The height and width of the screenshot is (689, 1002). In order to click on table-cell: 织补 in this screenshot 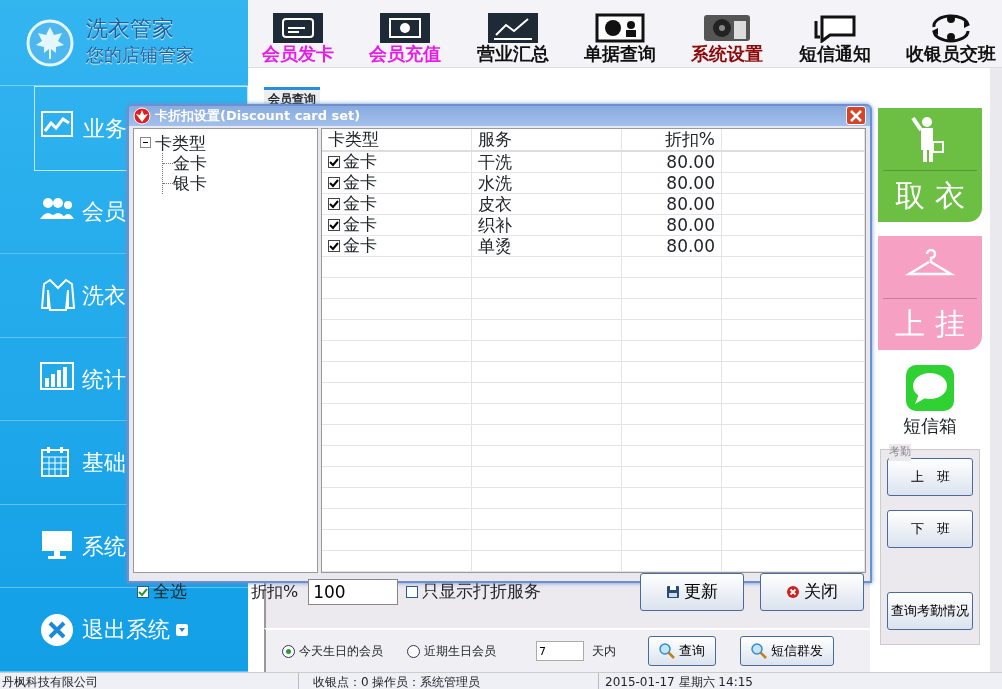, I will do `click(547, 224)`.